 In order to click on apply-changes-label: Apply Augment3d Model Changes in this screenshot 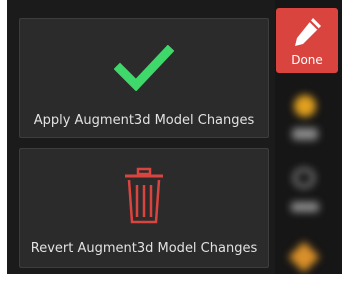, I will do `click(144, 120)`.